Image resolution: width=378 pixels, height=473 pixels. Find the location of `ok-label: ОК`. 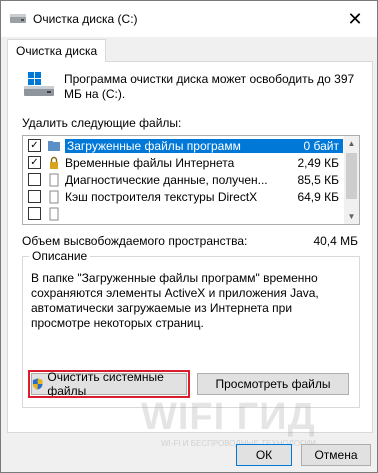

ok-label: ОК is located at coordinates (264, 455).